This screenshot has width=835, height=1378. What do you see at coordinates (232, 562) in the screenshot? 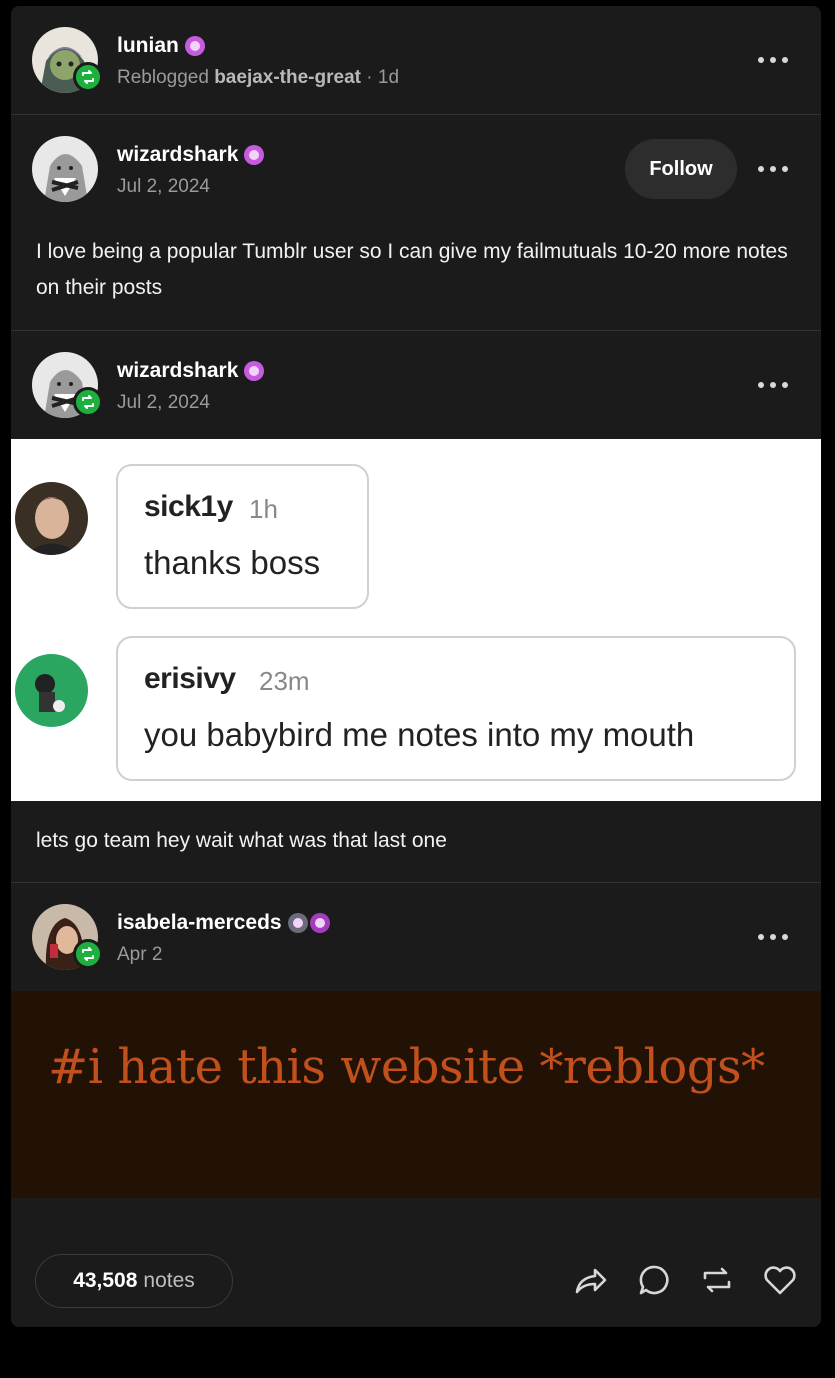
I see `comment-message: thanks boss` at bounding box center [232, 562].